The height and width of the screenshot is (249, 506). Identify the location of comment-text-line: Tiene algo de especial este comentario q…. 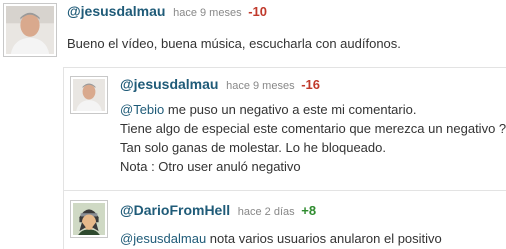
(313, 128).